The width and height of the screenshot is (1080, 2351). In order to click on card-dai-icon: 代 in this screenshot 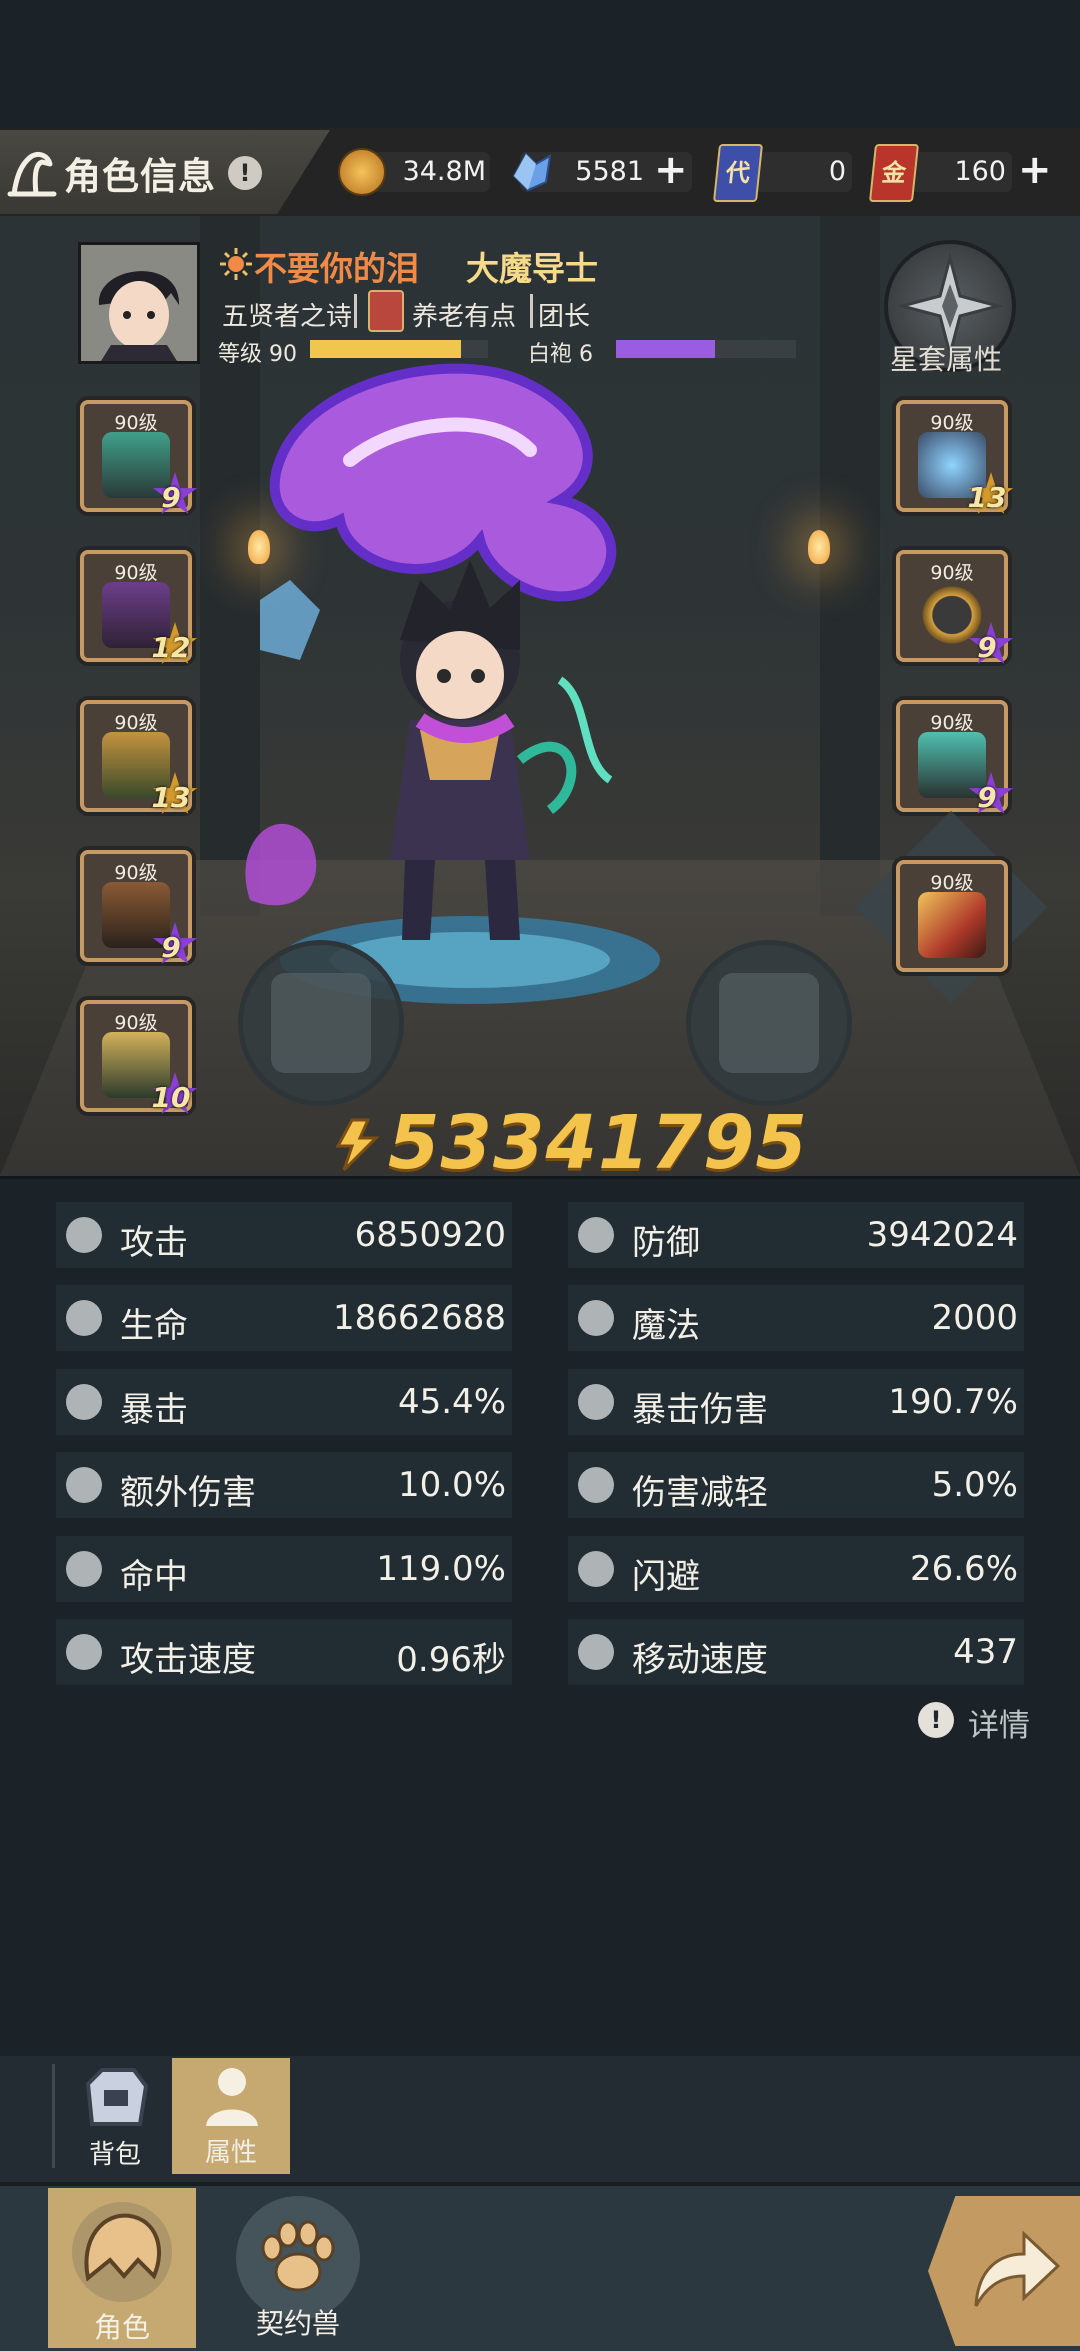, I will do `click(738, 173)`.